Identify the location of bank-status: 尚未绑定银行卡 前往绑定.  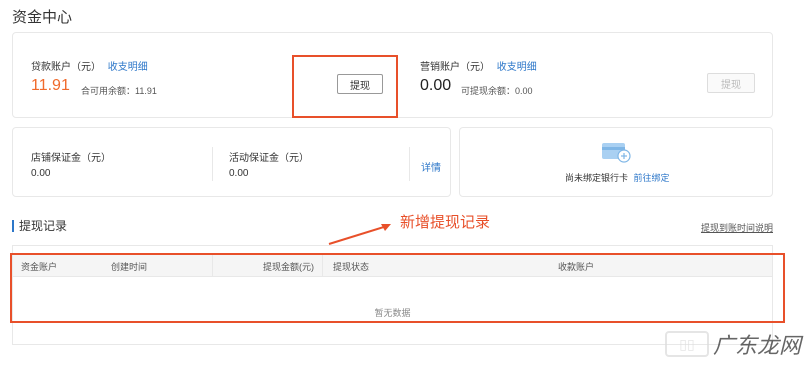
(617, 177).